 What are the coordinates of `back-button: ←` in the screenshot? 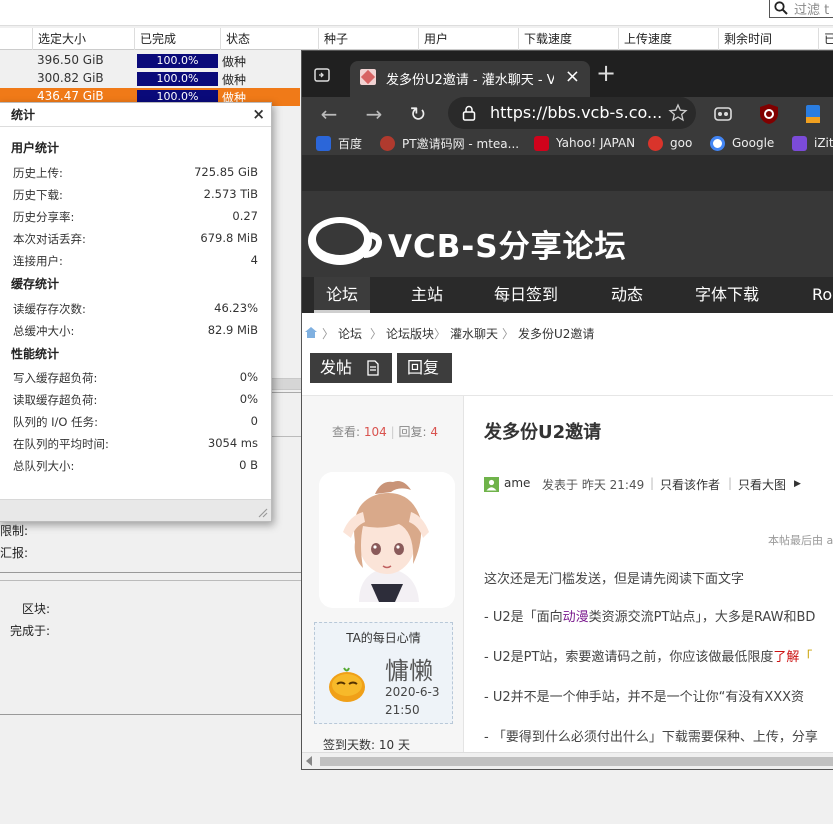 It's located at (329, 114).